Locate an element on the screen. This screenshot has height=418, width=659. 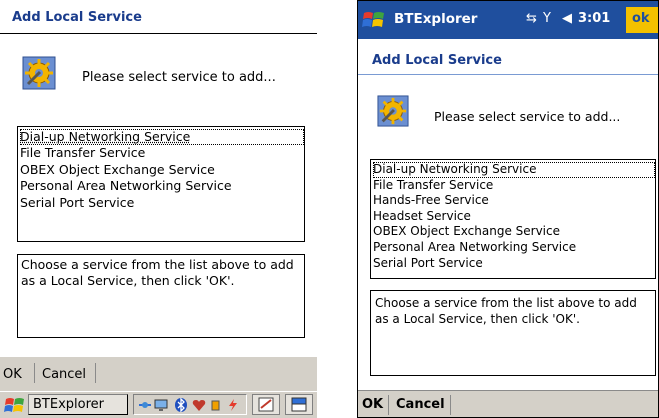
taskbar-app-button: BTExplorer is located at coordinates (78, 404).